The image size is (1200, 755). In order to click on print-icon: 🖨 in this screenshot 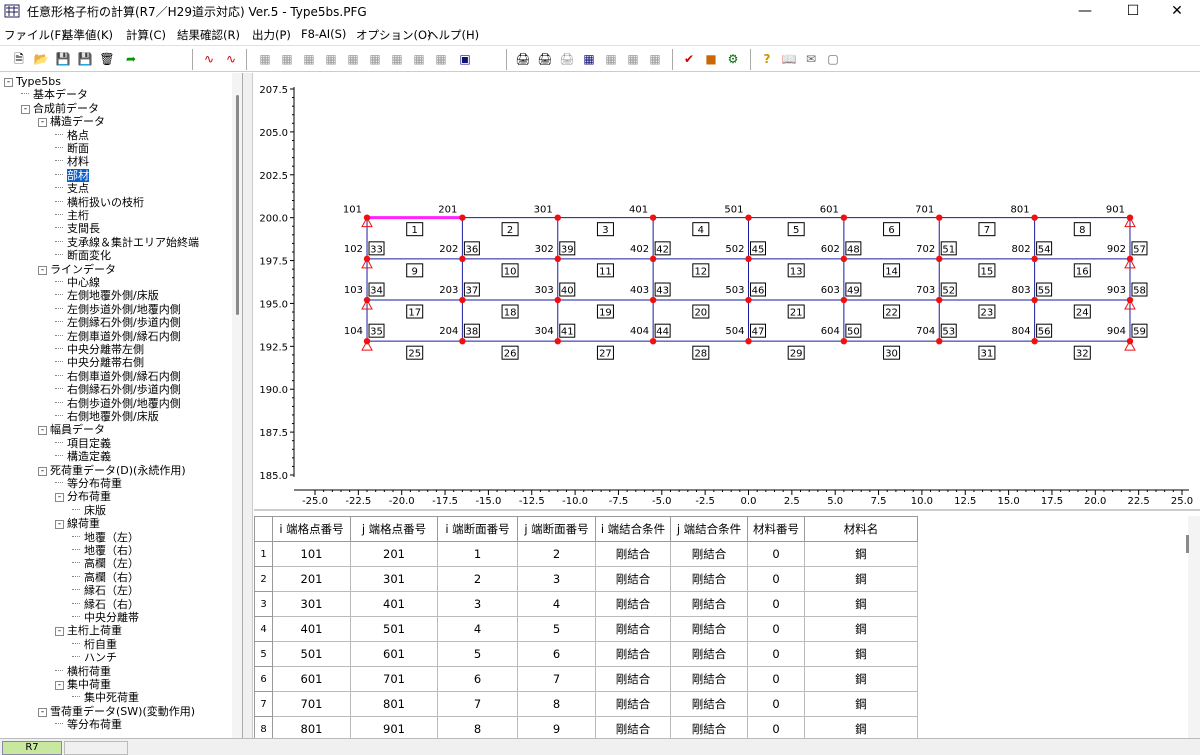, I will do `click(523, 59)`.